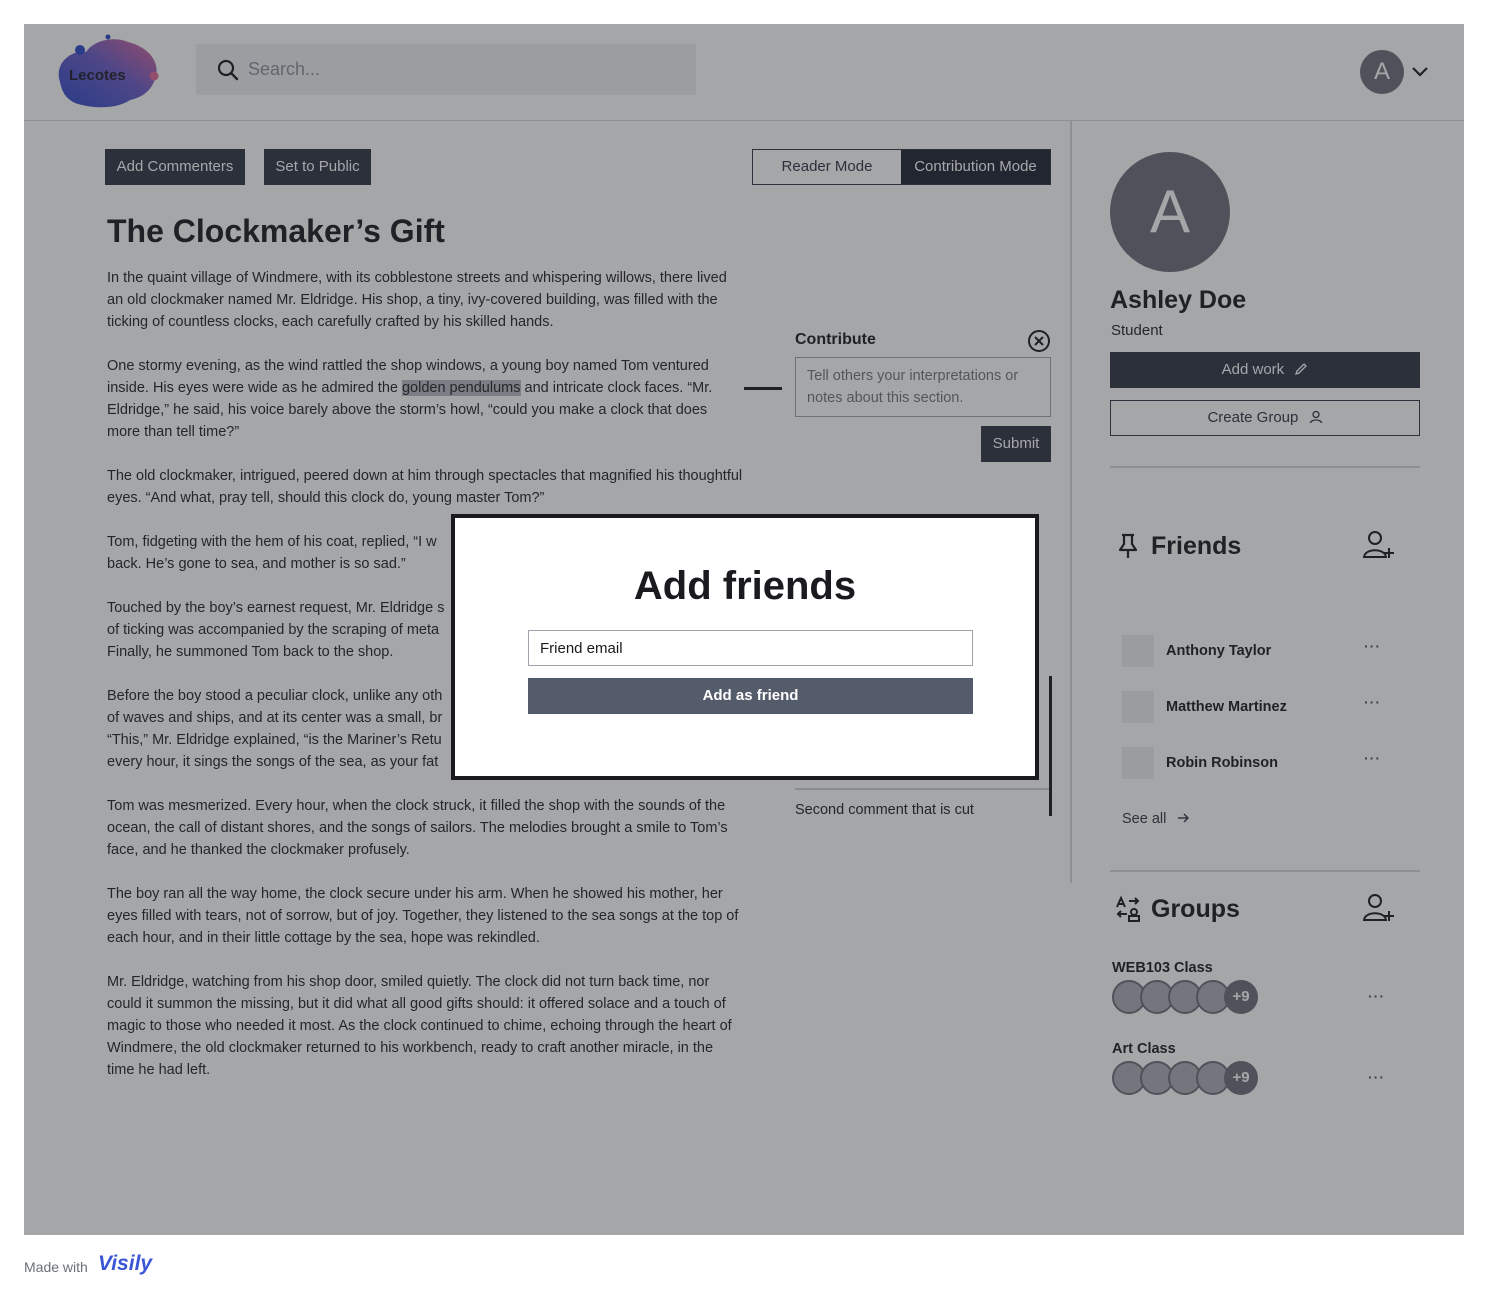  Describe the element at coordinates (750, 648) in the screenshot. I see `friend-email-input` at that location.